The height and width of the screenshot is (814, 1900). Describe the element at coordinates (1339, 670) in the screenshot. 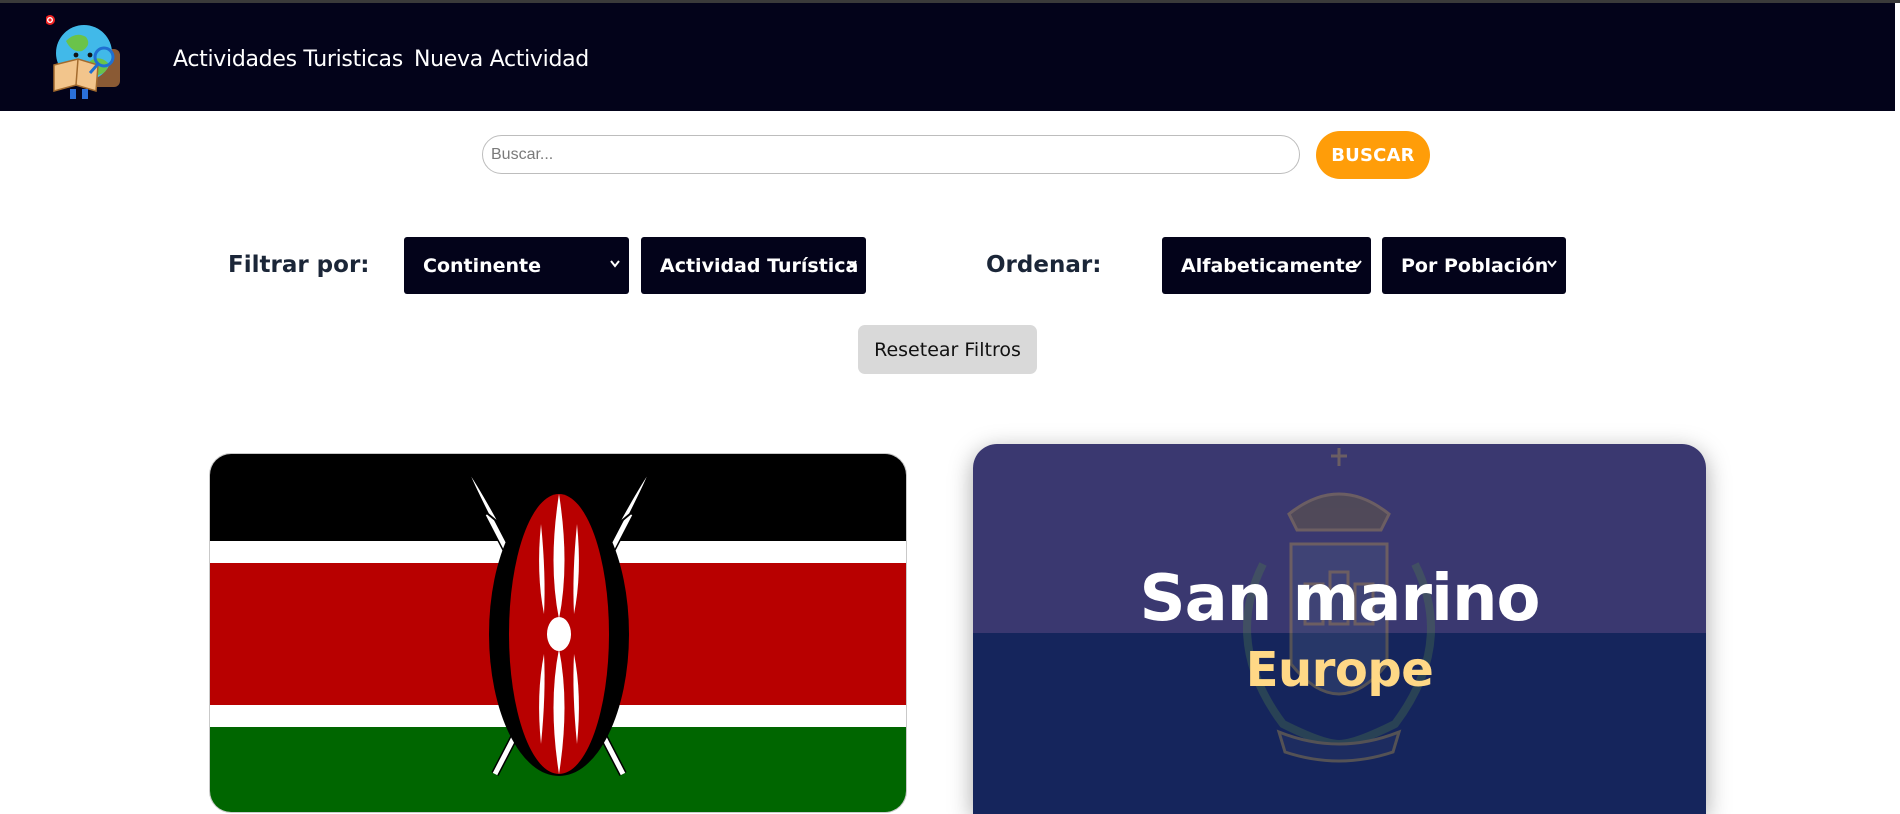

I see `country-continent: Europe` at that location.